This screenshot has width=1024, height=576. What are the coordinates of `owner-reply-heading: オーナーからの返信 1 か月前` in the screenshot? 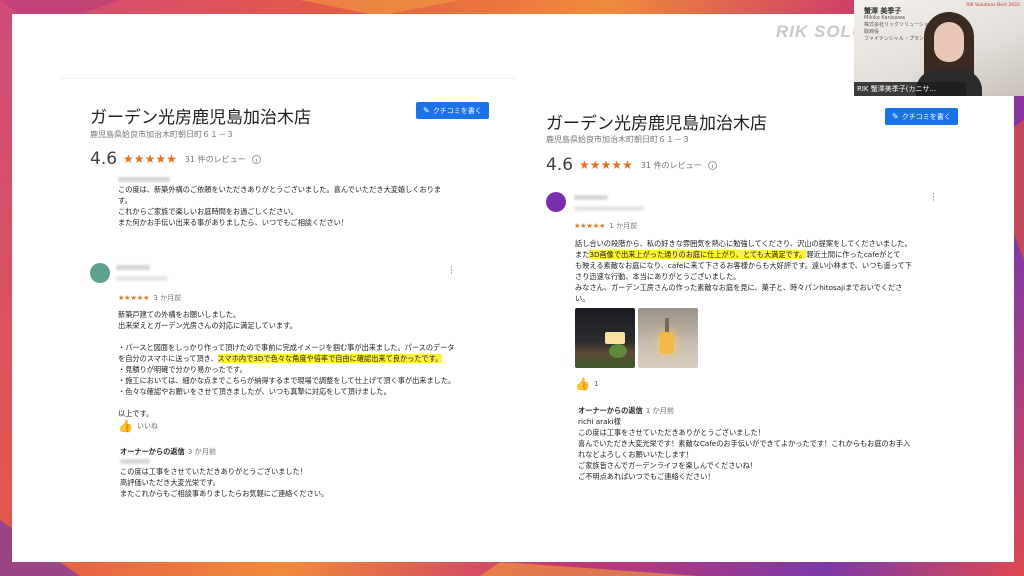 It's located at (626, 410).